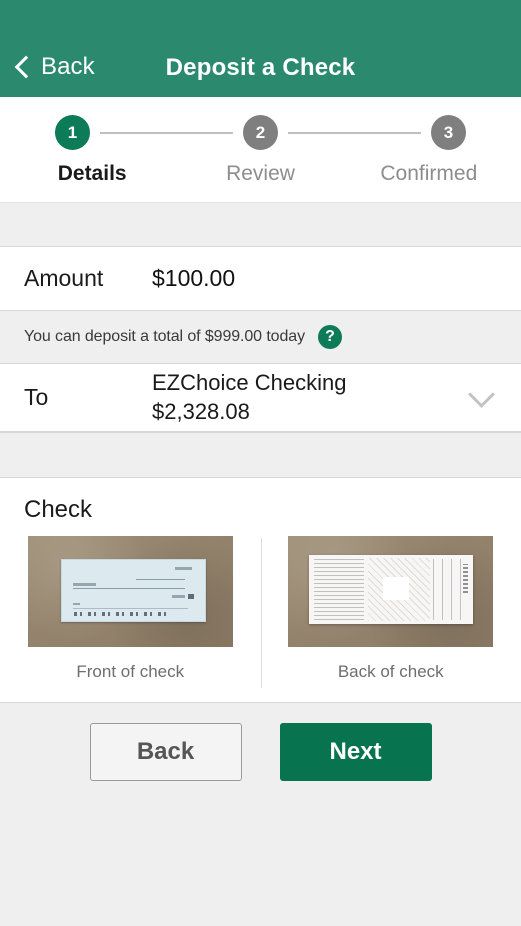 The height and width of the screenshot is (926, 521). Describe the element at coordinates (260, 224) in the screenshot. I see `section-spacer-top` at that location.